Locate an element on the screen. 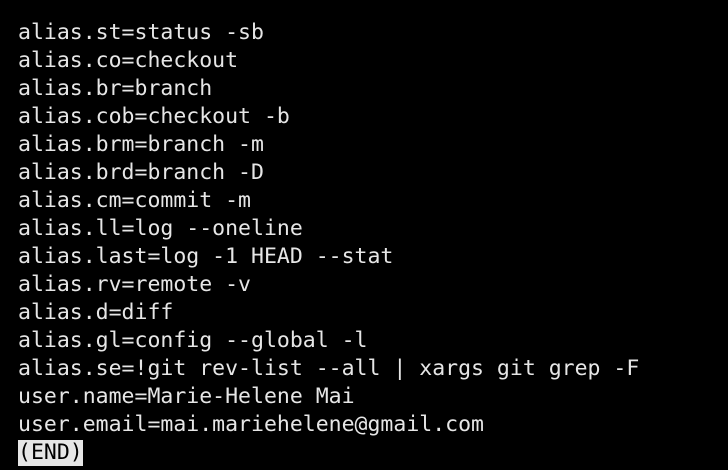 This screenshot has height=470, width=728. config-line: user.email=mai.mariehelene@gmail.com is located at coordinates (251, 424).